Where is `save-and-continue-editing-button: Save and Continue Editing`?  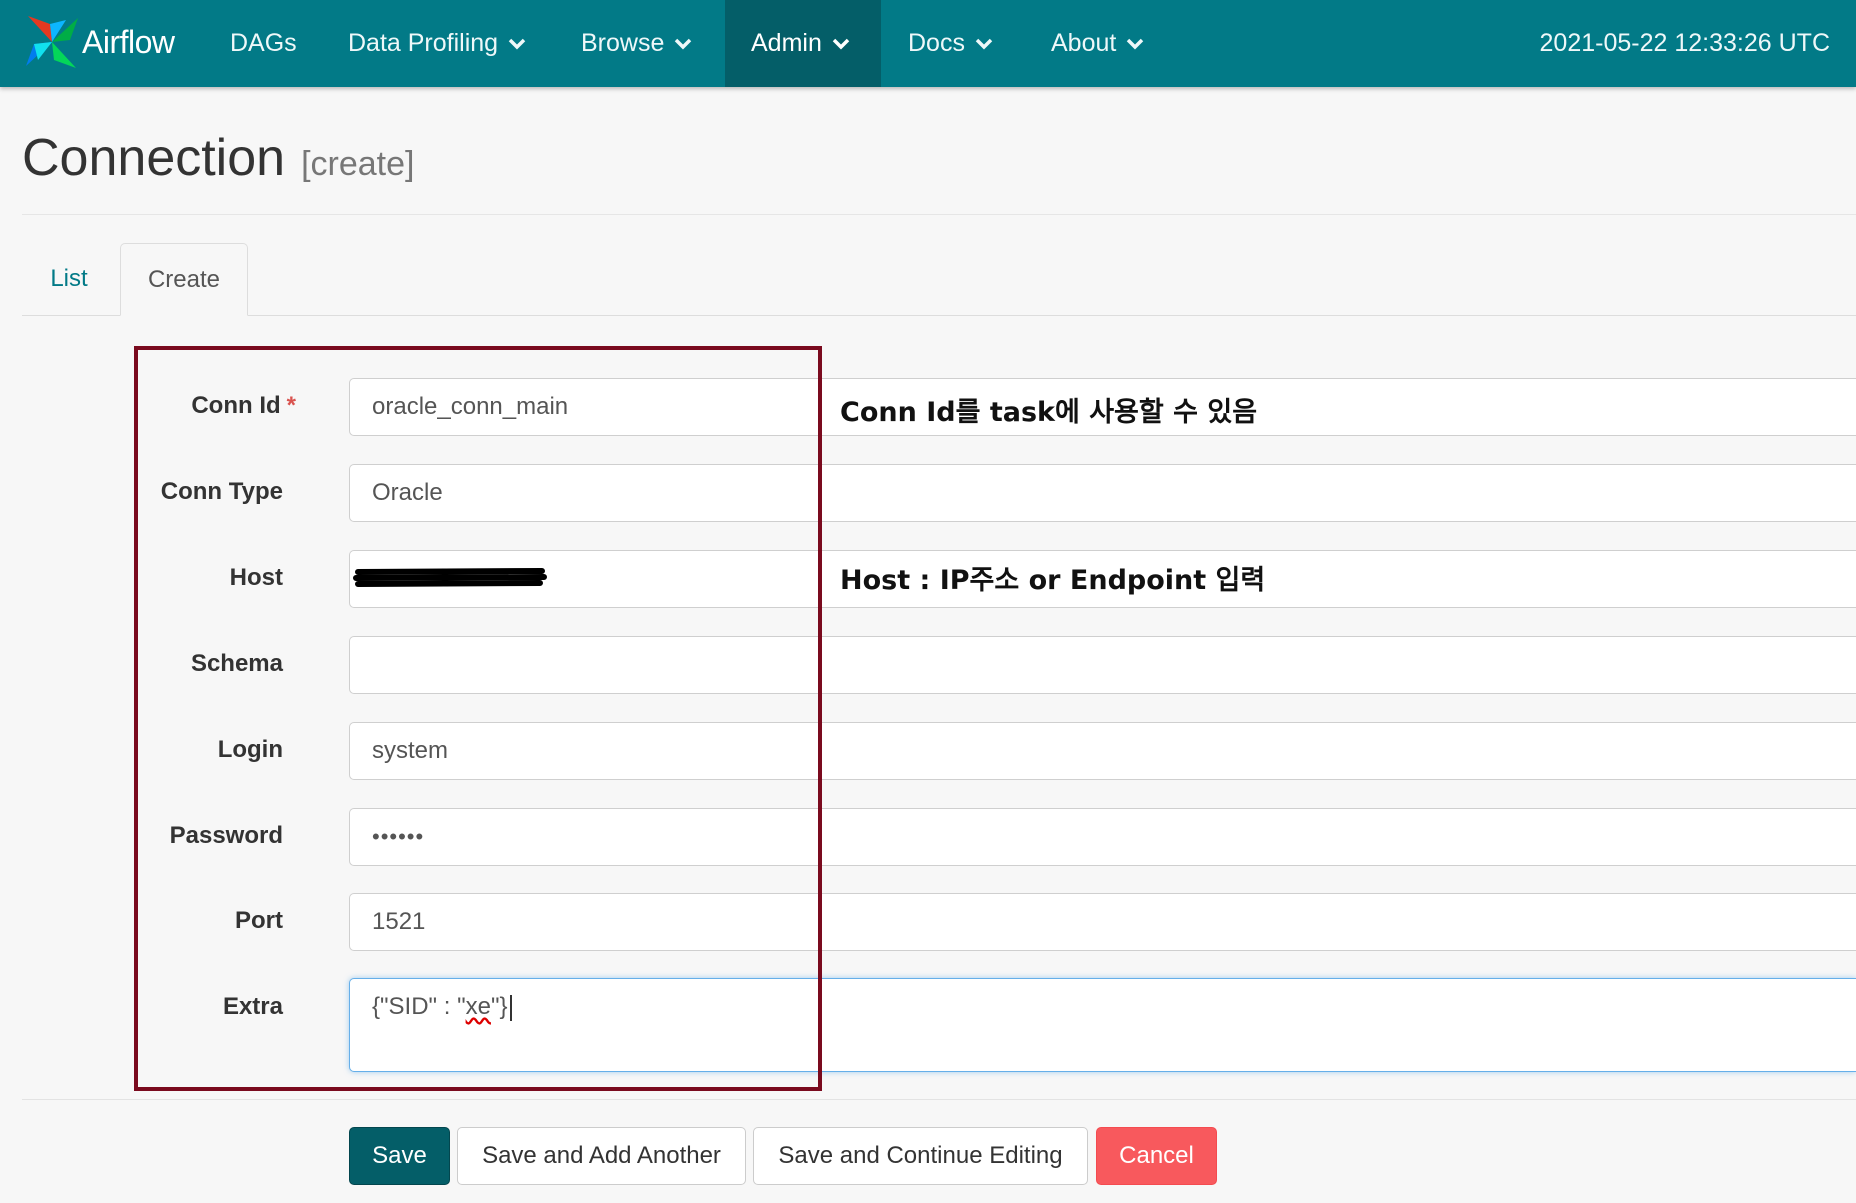 save-and-continue-editing-button: Save and Continue Editing is located at coordinates (920, 1156).